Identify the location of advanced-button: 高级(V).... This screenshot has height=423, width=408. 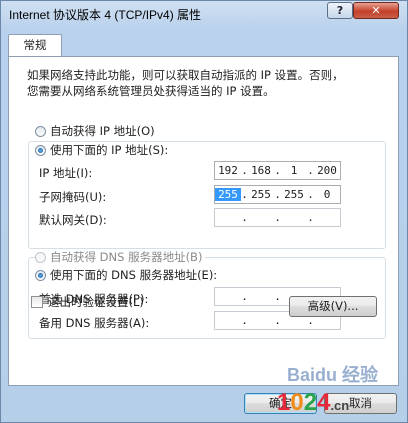
(333, 306).